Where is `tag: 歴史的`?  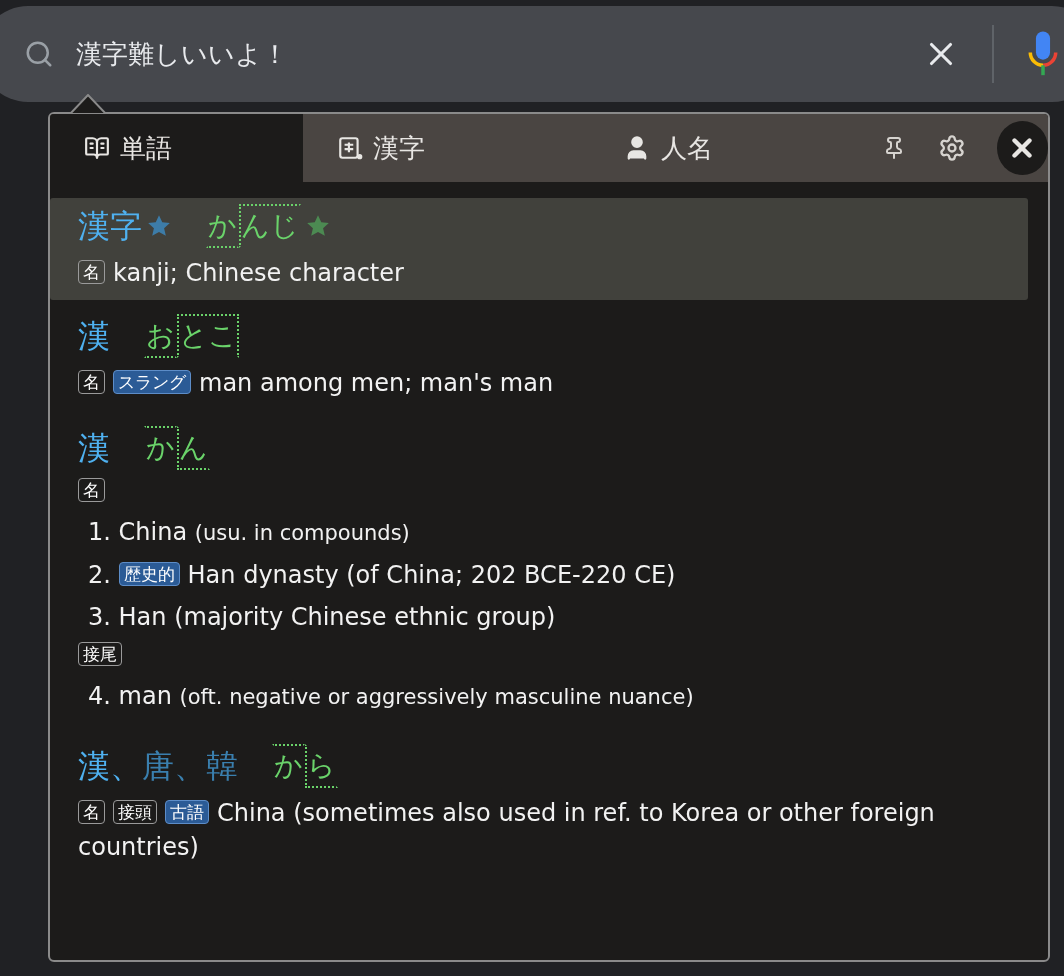
tag: 歴史的 is located at coordinates (149, 574).